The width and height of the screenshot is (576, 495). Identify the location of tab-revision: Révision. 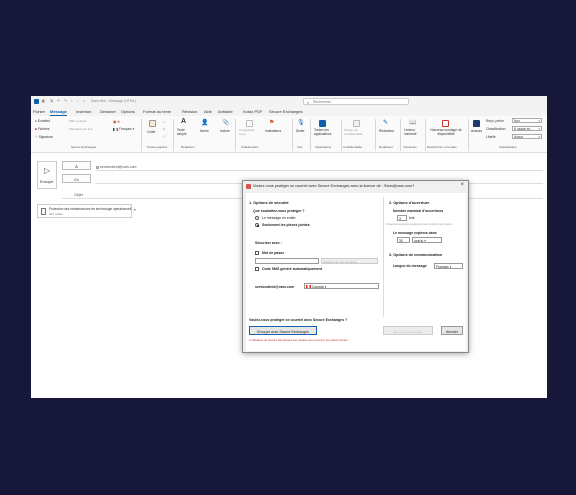
(189, 111).